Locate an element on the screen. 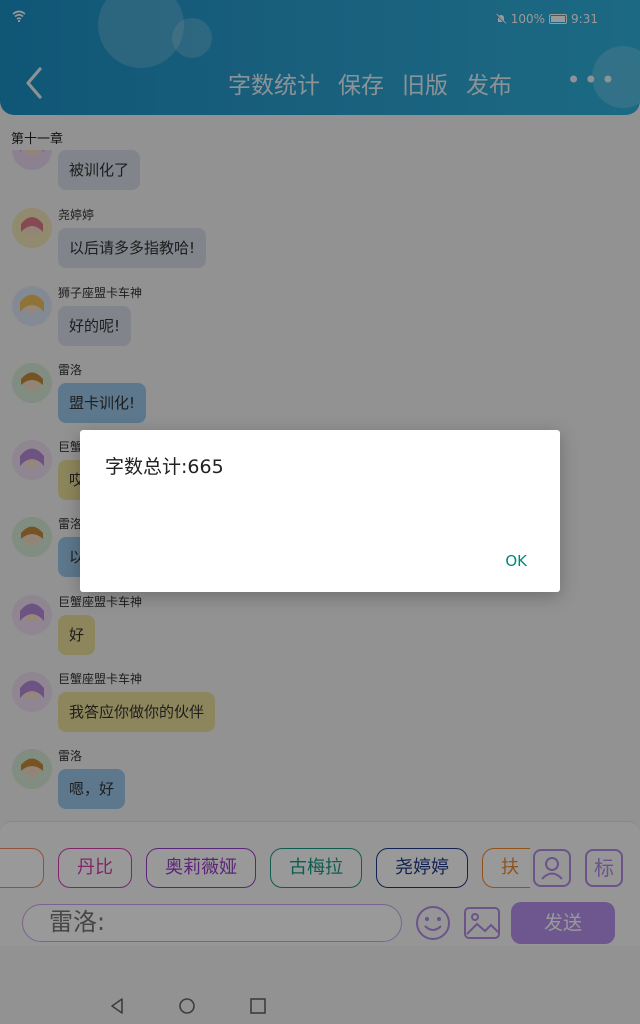  word-count-dialog: 字数总计:665 OK is located at coordinates (320, 511).